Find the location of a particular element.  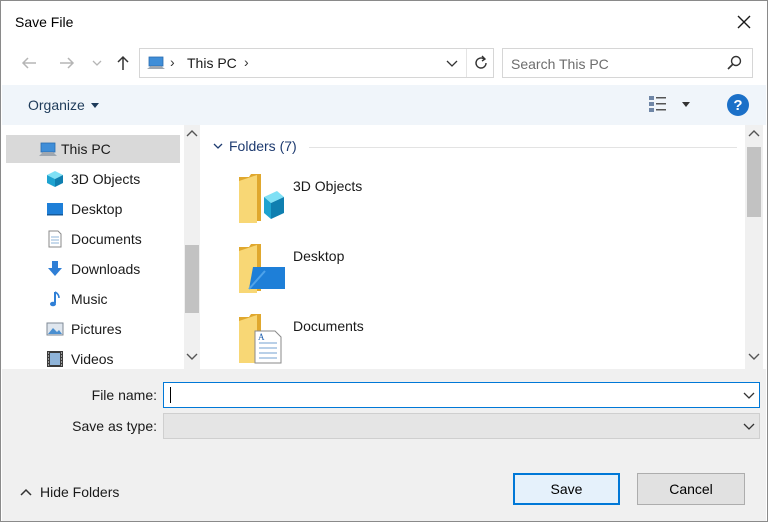

group-divider is located at coordinates (523, 147).